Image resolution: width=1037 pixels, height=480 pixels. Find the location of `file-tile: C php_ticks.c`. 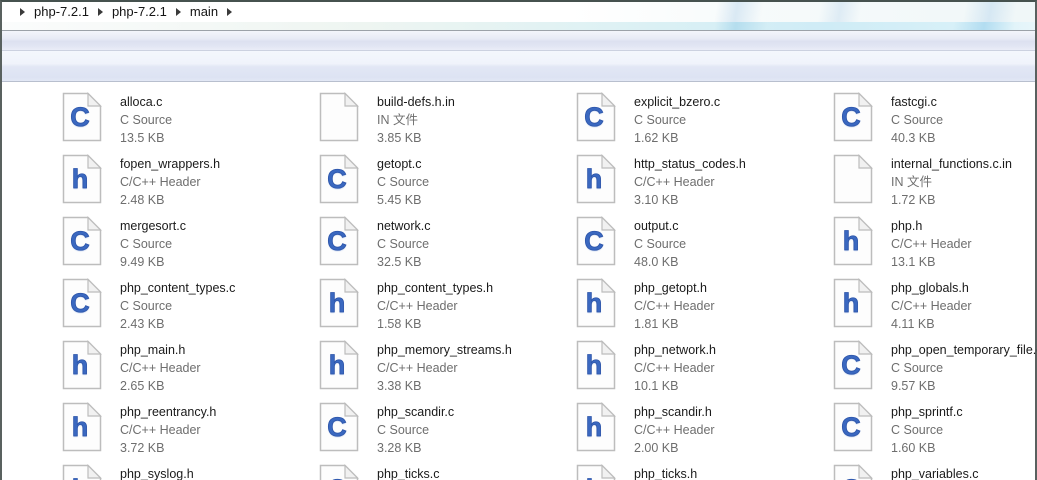

file-tile: C php_ticks.c is located at coordinates (440, 469).